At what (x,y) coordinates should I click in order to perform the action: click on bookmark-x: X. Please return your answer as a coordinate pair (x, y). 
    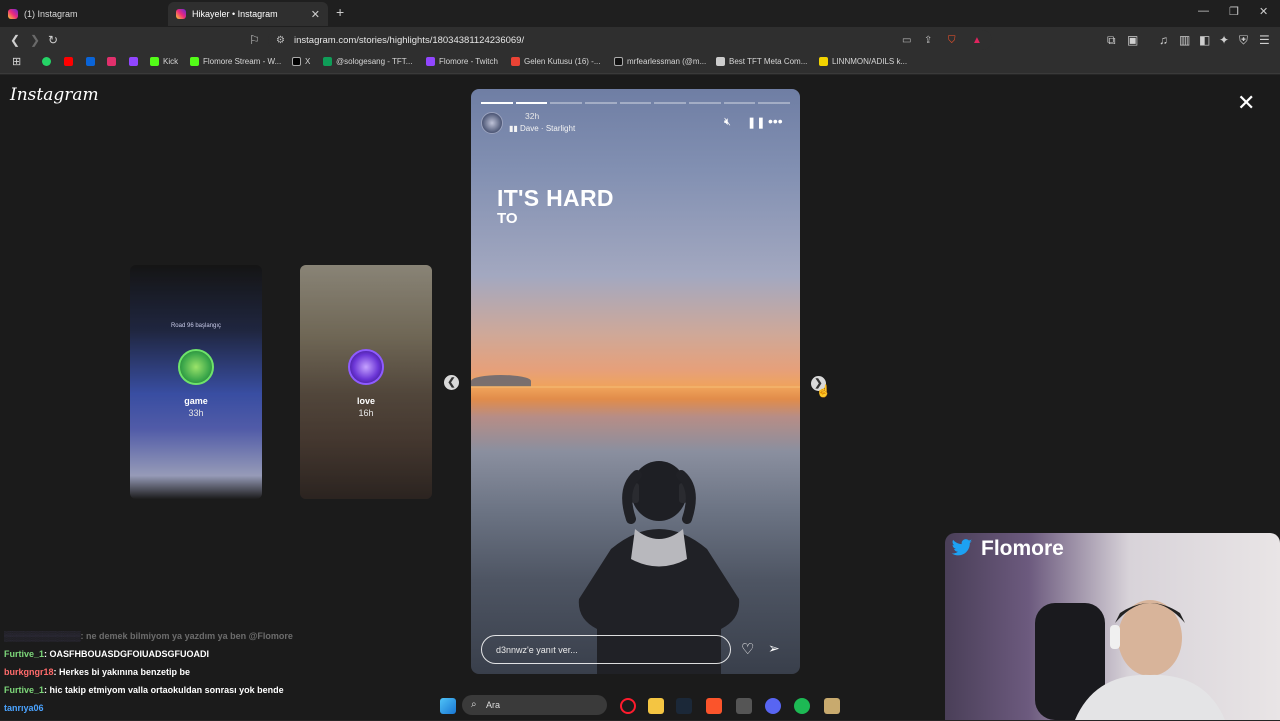
    Looking at the image, I should click on (301, 61).